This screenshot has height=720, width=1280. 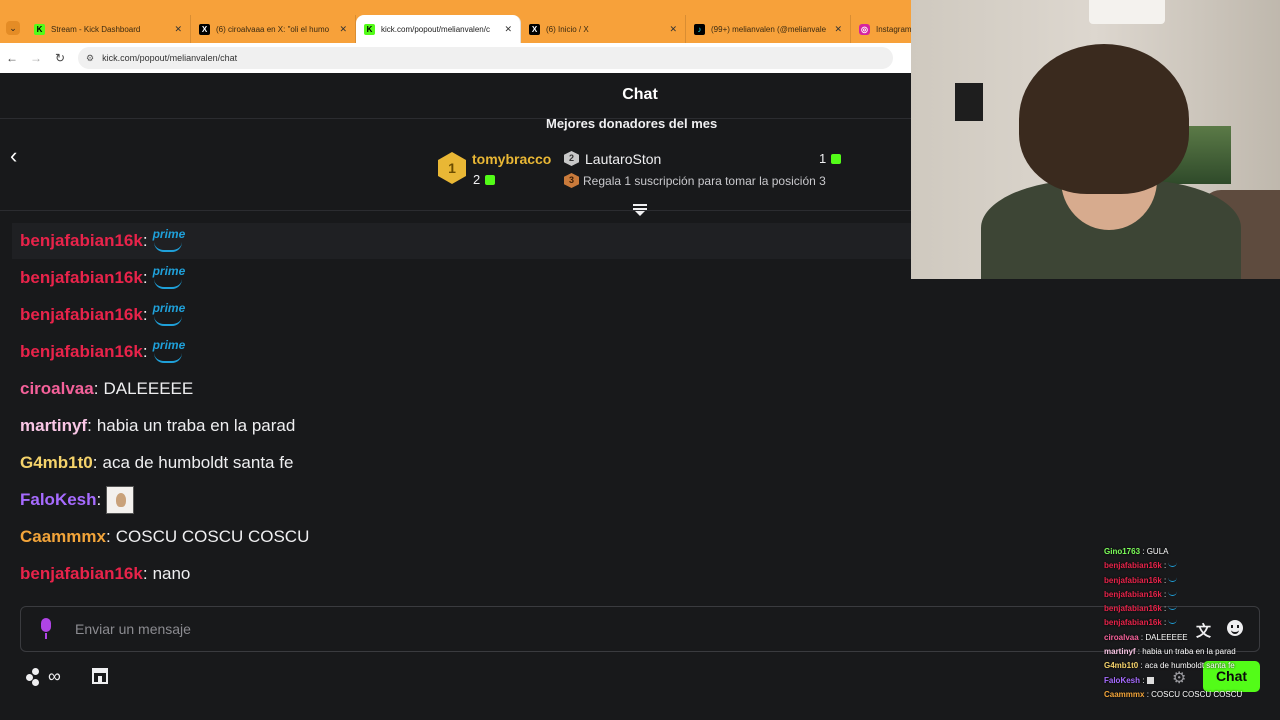 What do you see at coordinates (36, 58) in the screenshot?
I see `forward-arrow-icon: →` at bounding box center [36, 58].